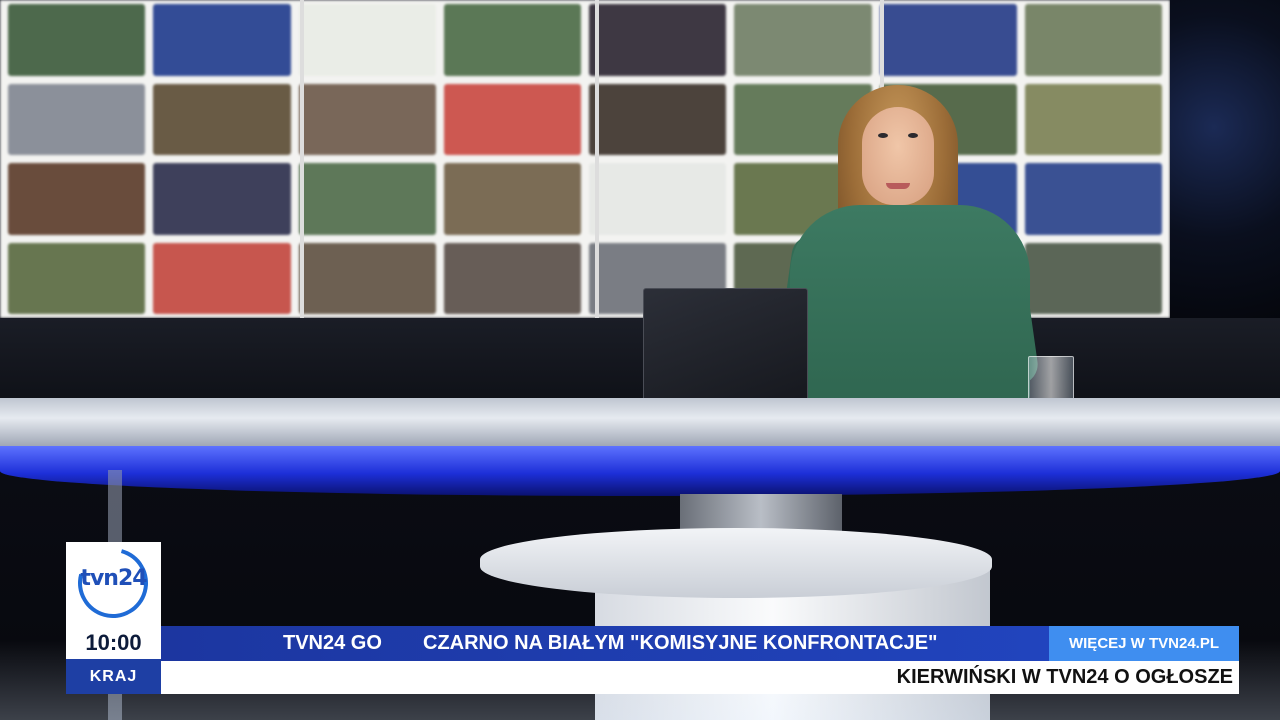 This screenshot has height=720, width=1280. What do you see at coordinates (898, 156) in the screenshot?
I see `anchor-face` at bounding box center [898, 156].